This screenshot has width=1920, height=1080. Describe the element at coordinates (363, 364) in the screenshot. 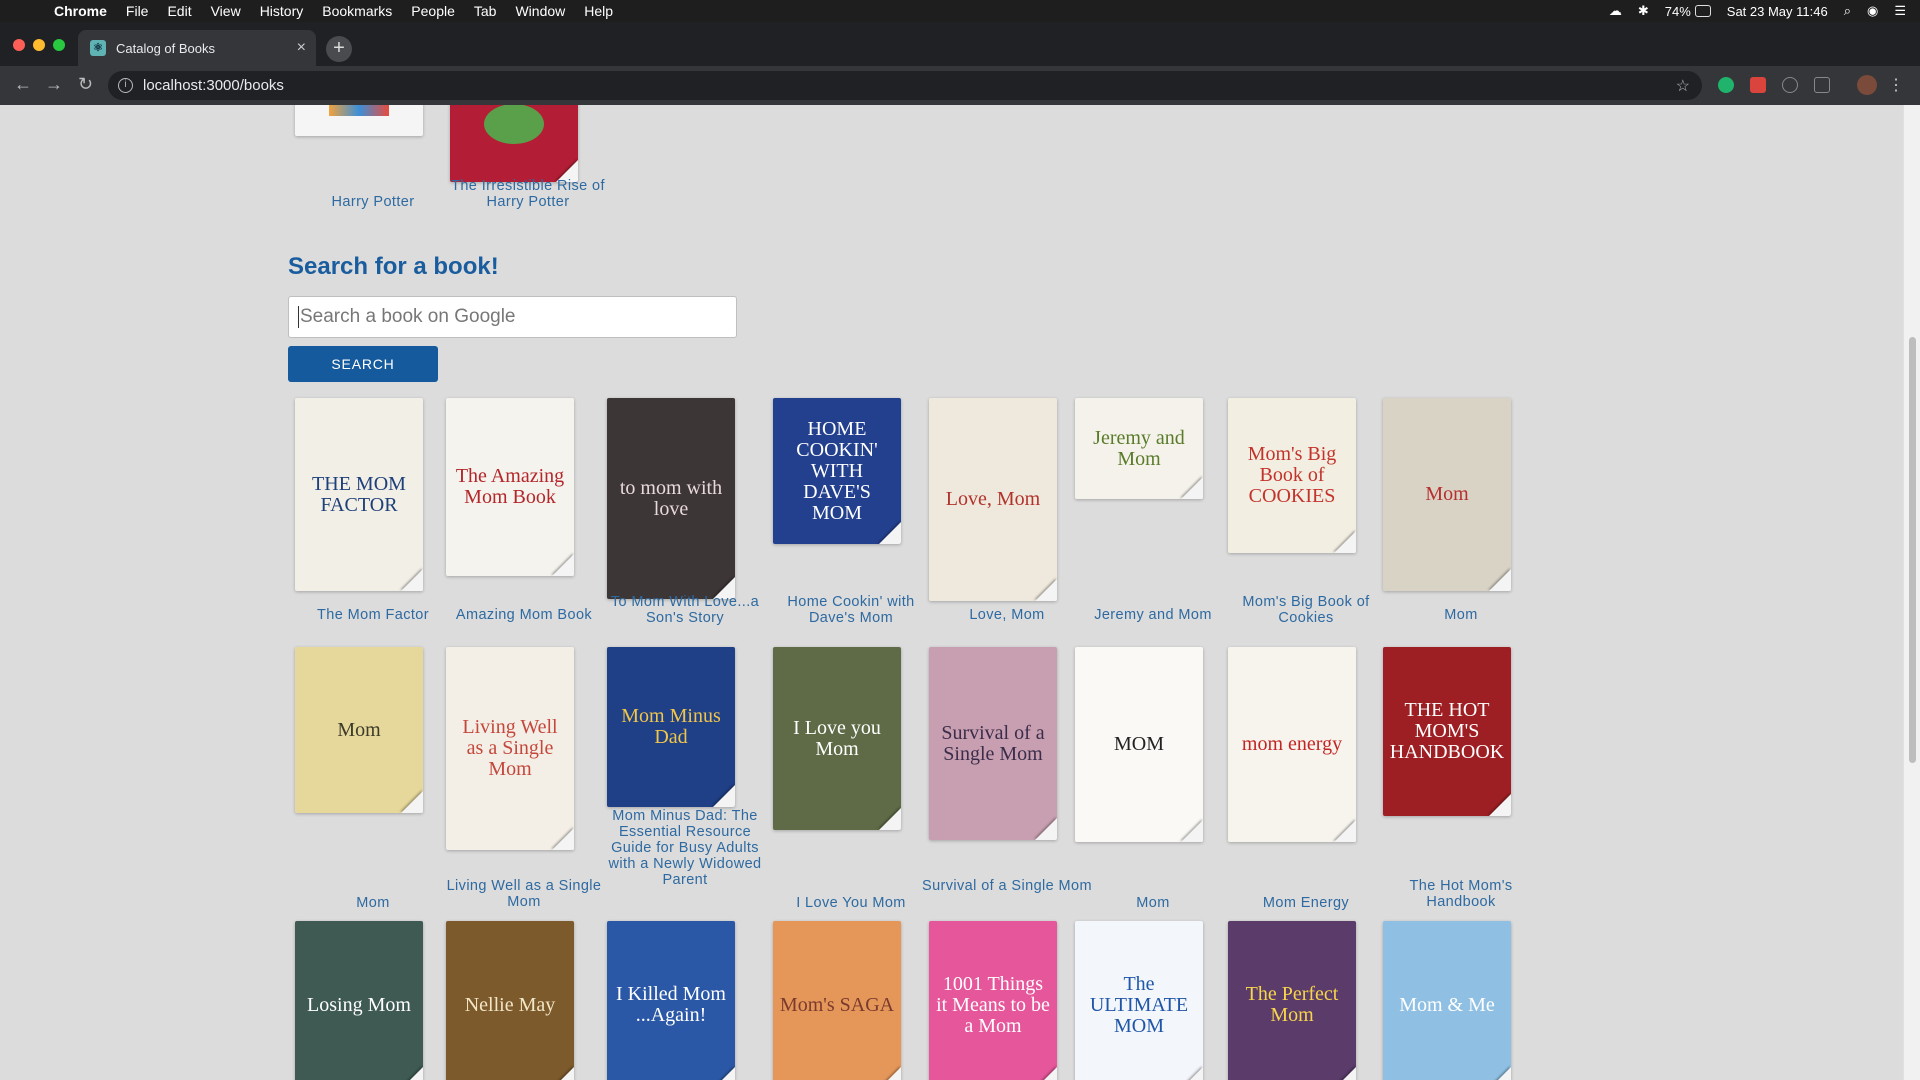

I see `search-button: SEARCH` at that location.